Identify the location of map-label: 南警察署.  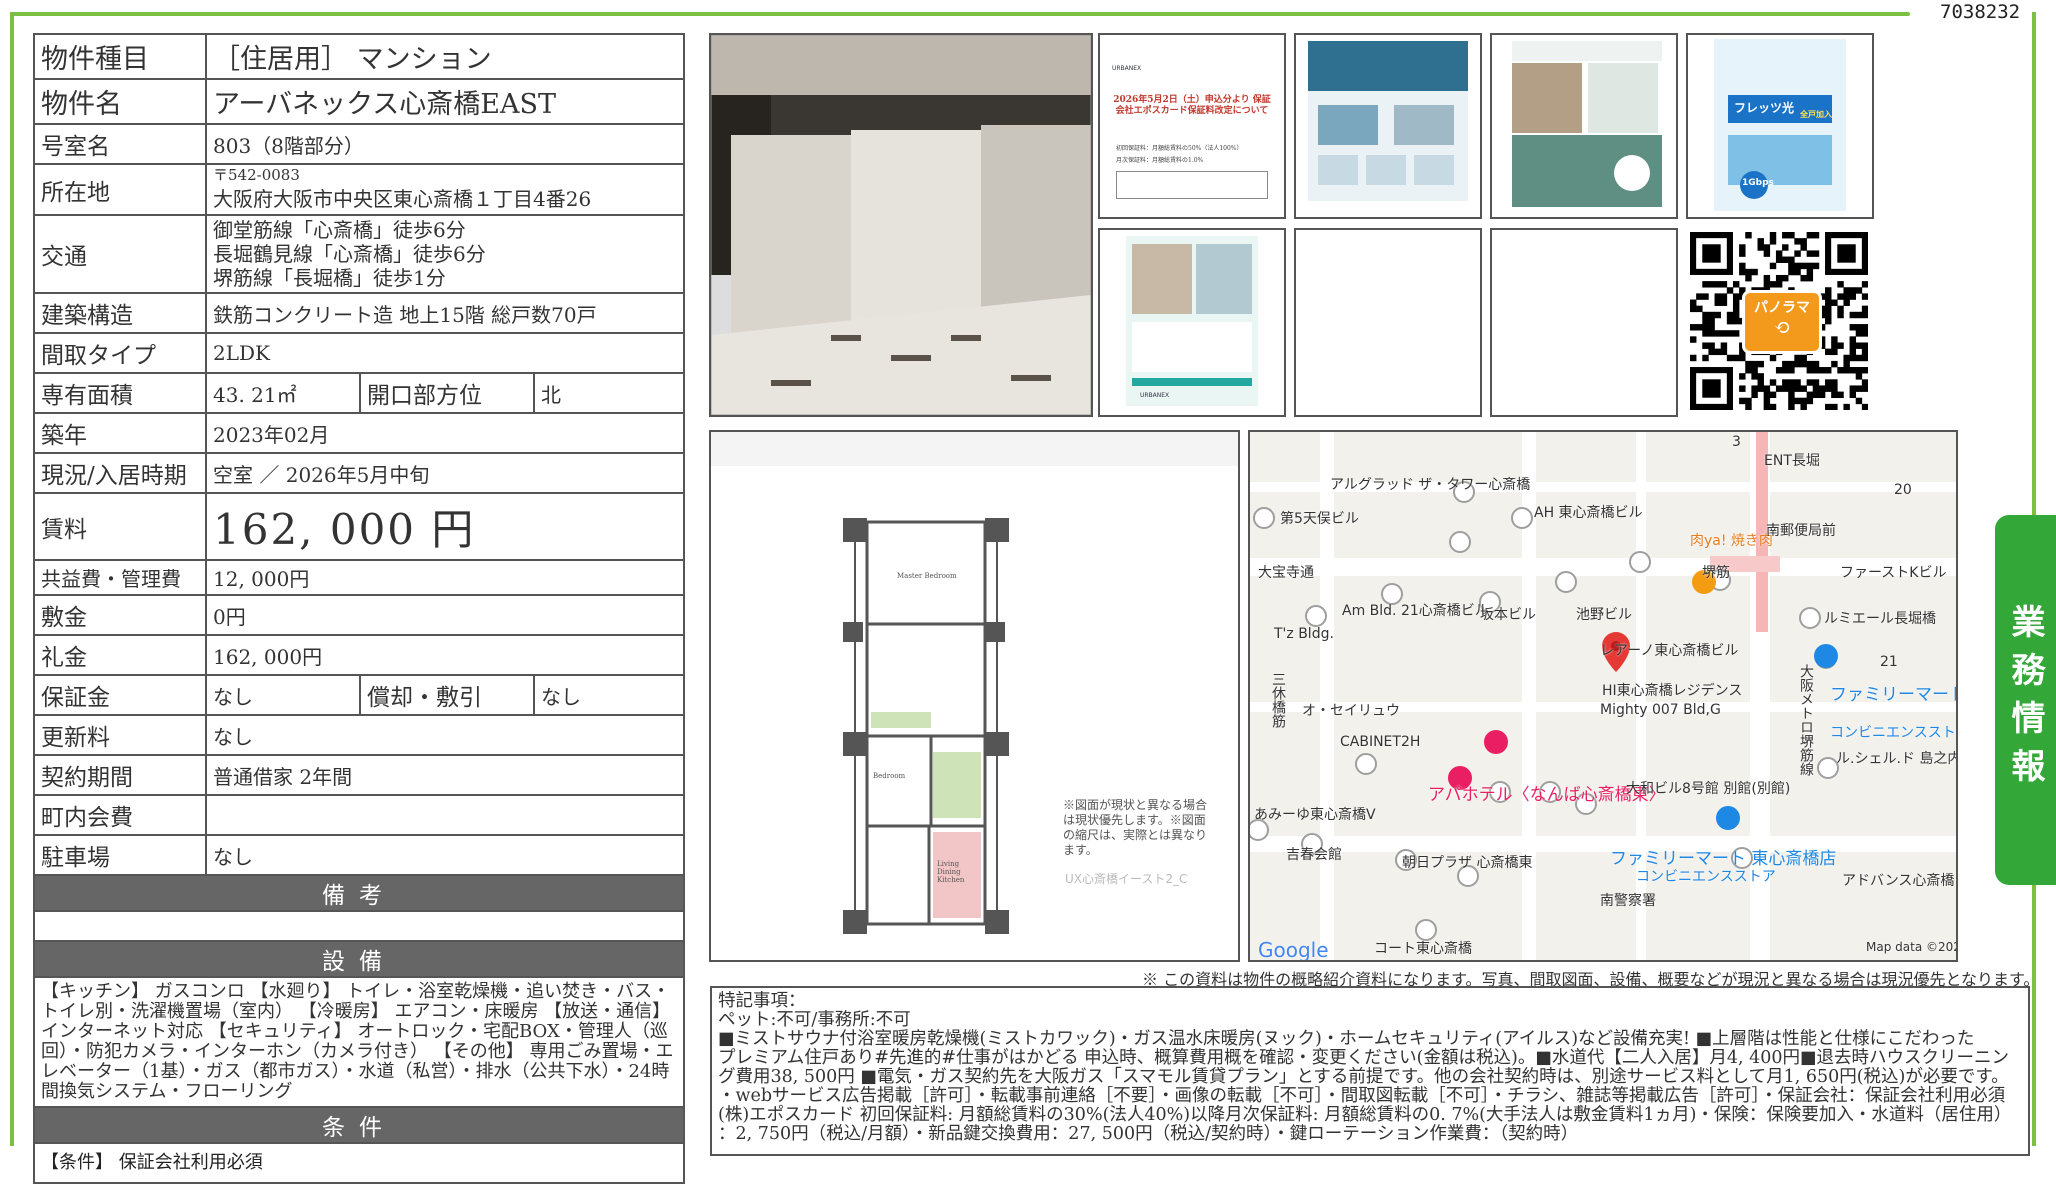
(1628, 901).